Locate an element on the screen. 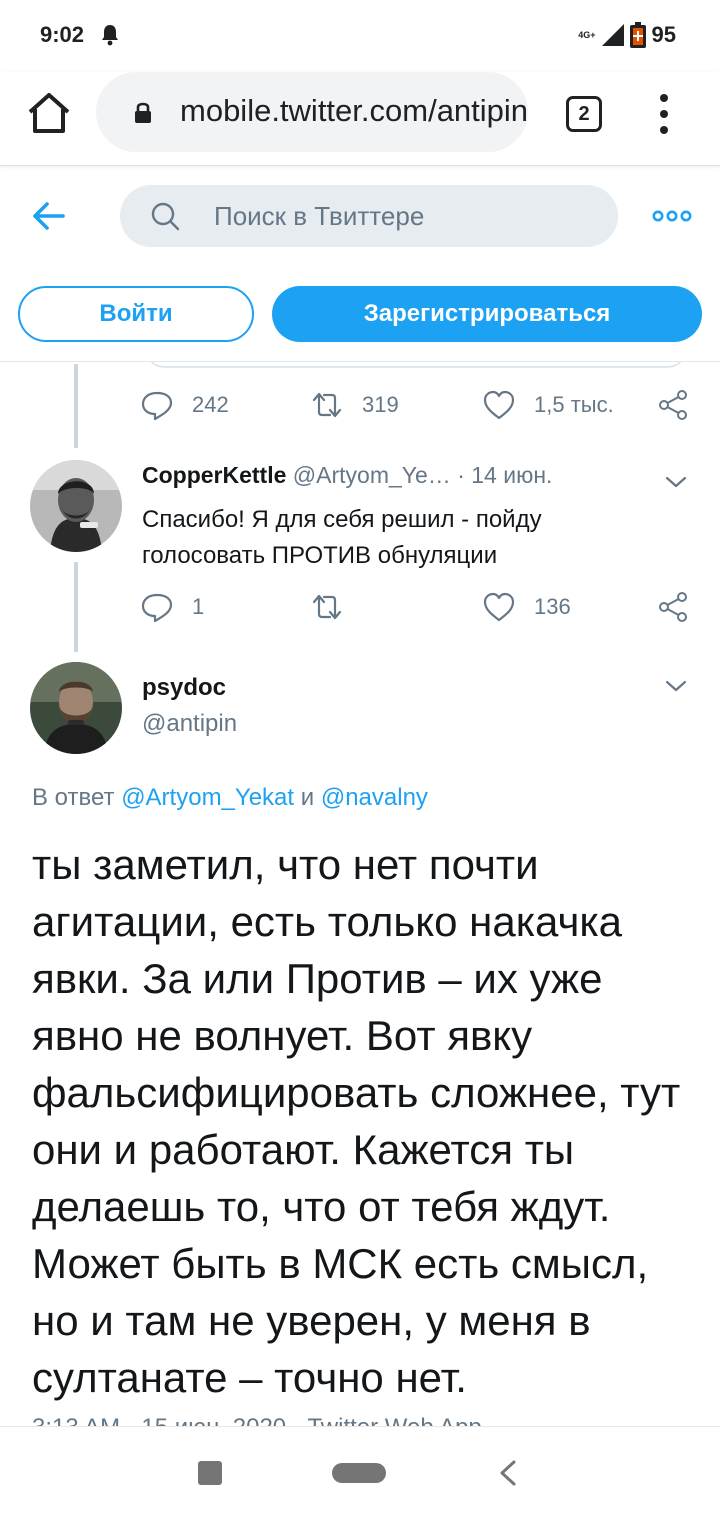 This screenshot has height=1520, width=720. search-placeholder: Поиск в Твиттере is located at coordinates (319, 216).